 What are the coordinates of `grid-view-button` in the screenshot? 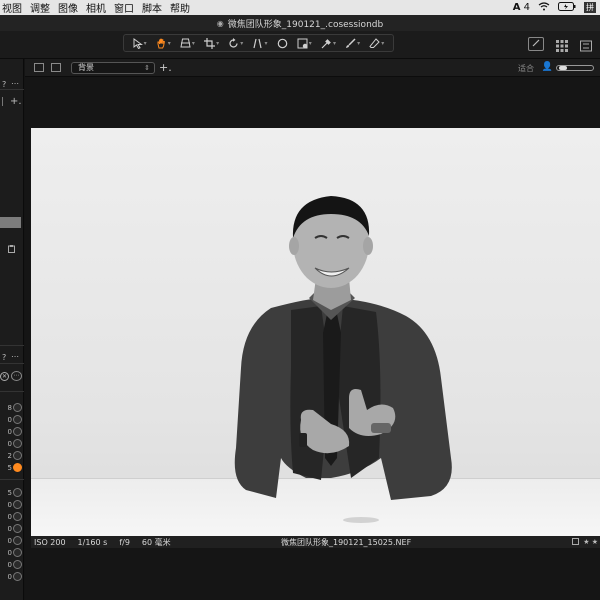 It's located at (562, 44).